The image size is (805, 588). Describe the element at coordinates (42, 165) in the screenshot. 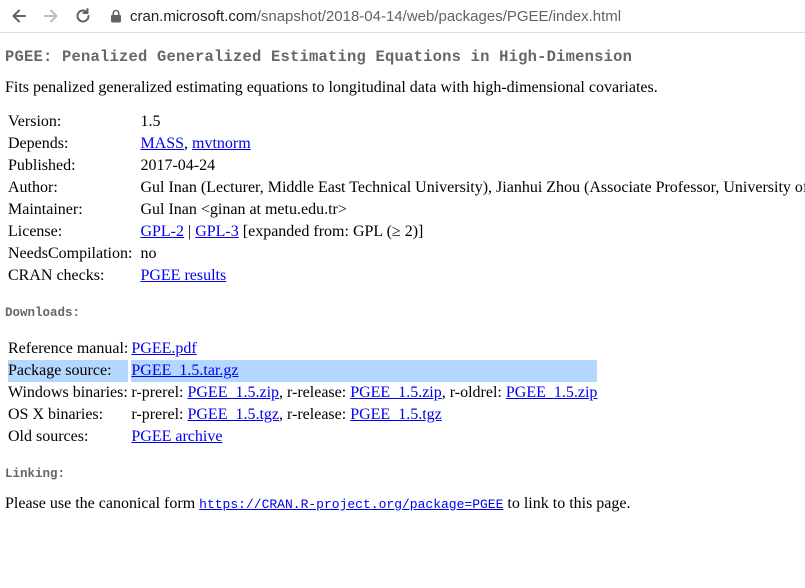

I see `published-label: Published:` at that location.